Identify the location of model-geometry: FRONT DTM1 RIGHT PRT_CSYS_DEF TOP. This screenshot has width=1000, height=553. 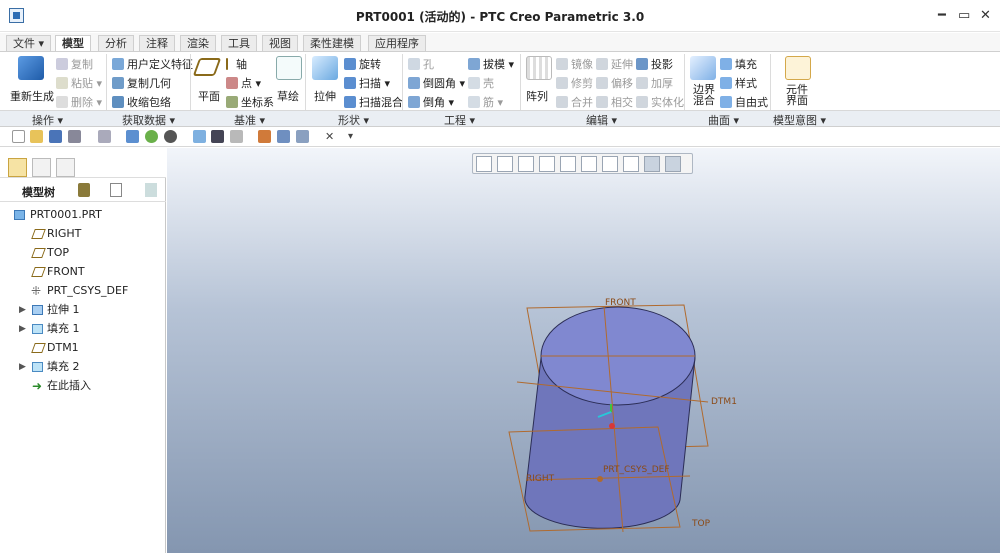
(622, 415).